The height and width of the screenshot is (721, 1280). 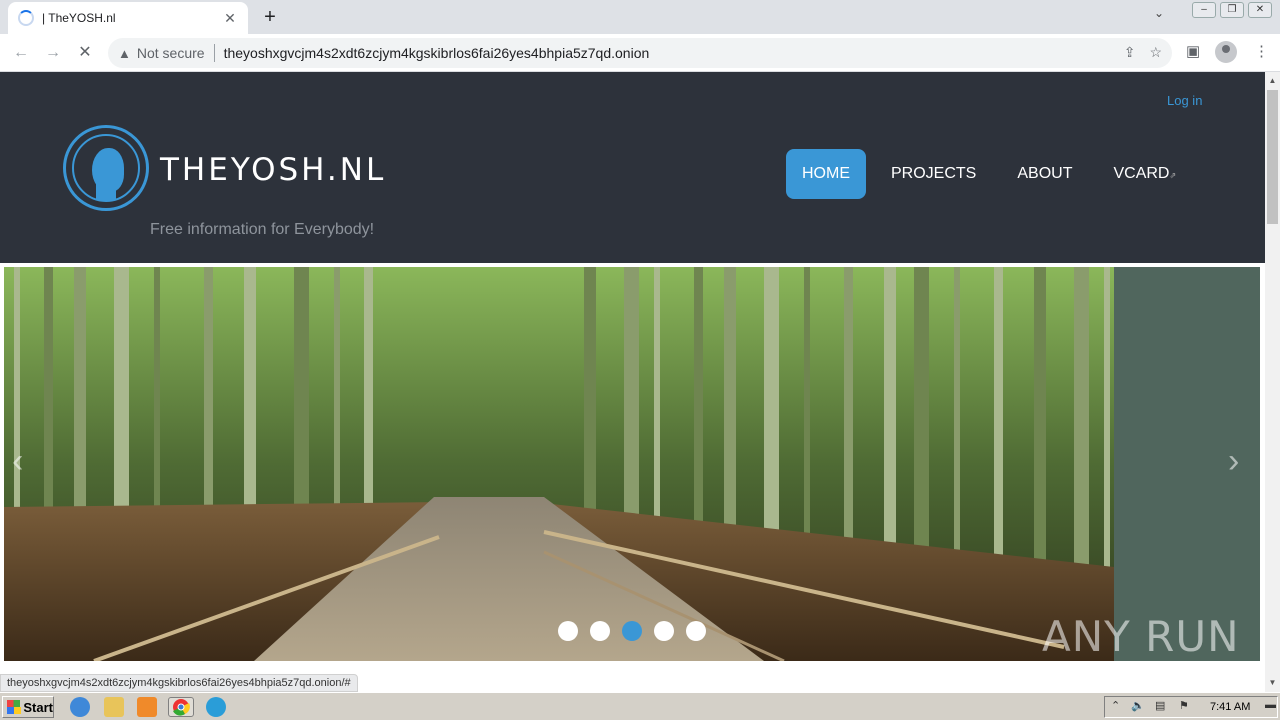 I want to click on edge-icon, so click(x=216, y=707).